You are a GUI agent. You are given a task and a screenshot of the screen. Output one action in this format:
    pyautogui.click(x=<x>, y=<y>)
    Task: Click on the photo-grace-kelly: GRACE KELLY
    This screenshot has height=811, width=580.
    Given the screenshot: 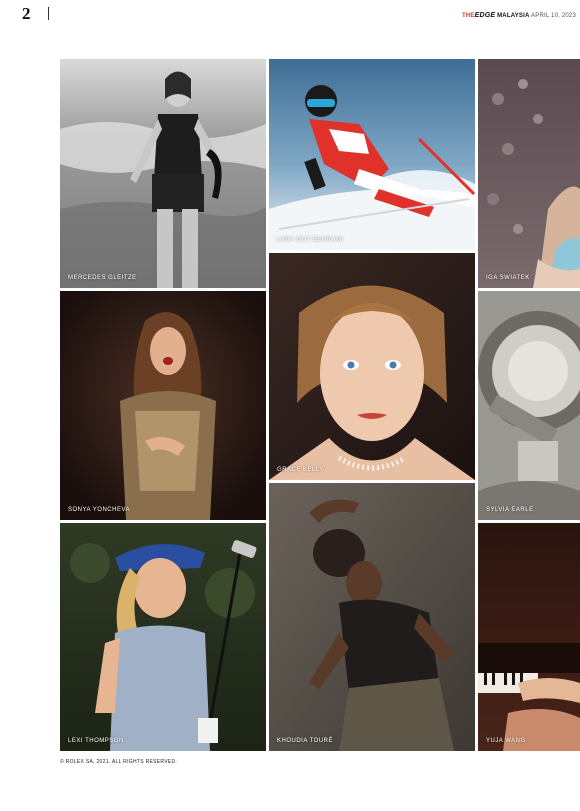 What is the action you would take?
    pyautogui.click(x=372, y=366)
    